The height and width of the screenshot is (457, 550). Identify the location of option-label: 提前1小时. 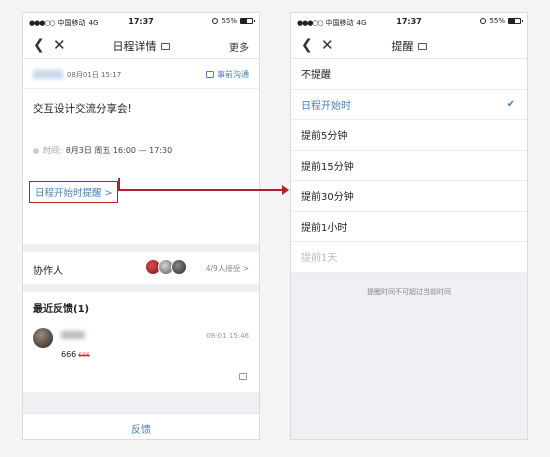
(324, 228).